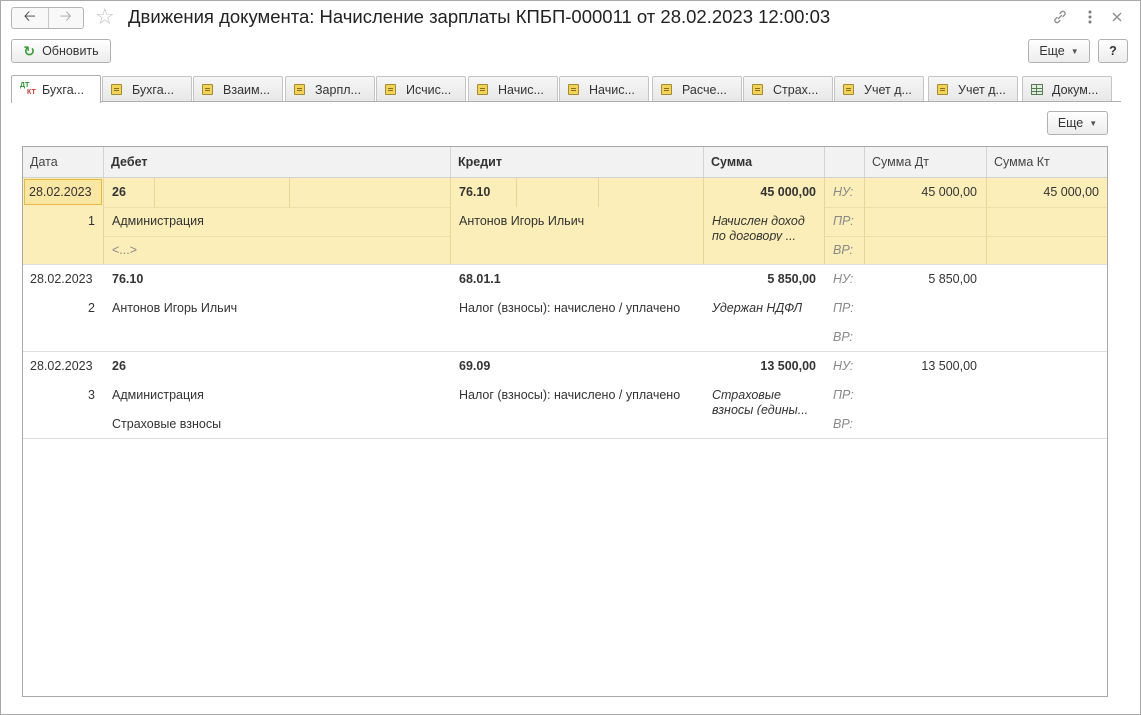 The image size is (1141, 715). I want to click on link-button, so click(1060, 17).